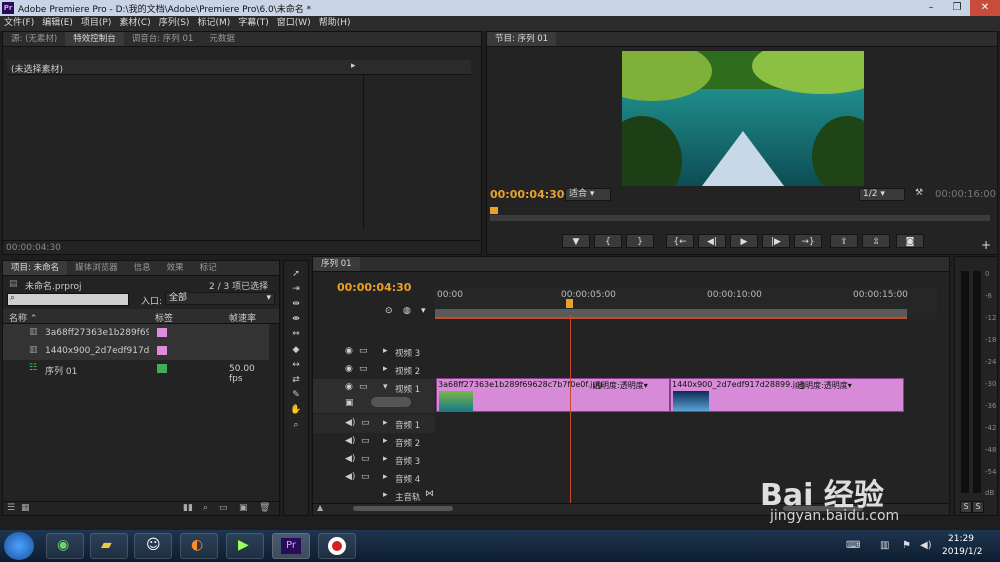  I want to click on zoom-slider, so click(403, 508).